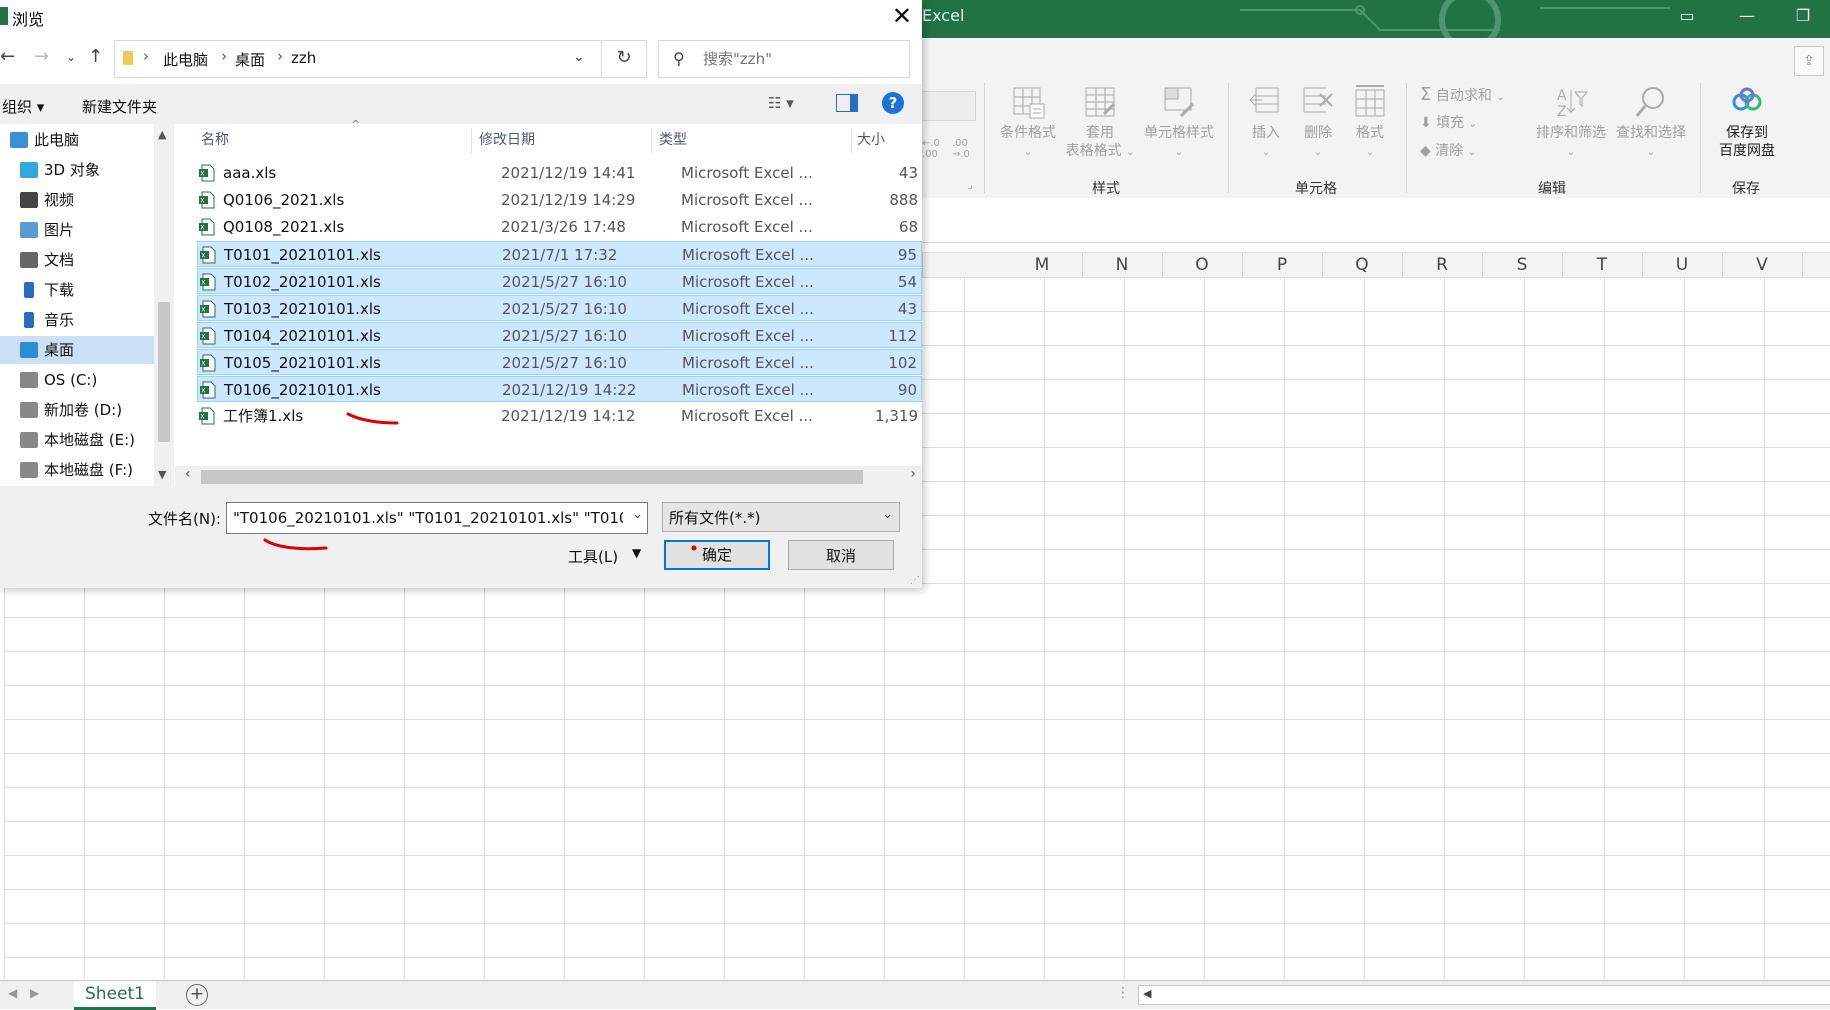 This screenshot has height=1010, width=1830. I want to click on breadcrumb-zzh: zzh, so click(303, 58).